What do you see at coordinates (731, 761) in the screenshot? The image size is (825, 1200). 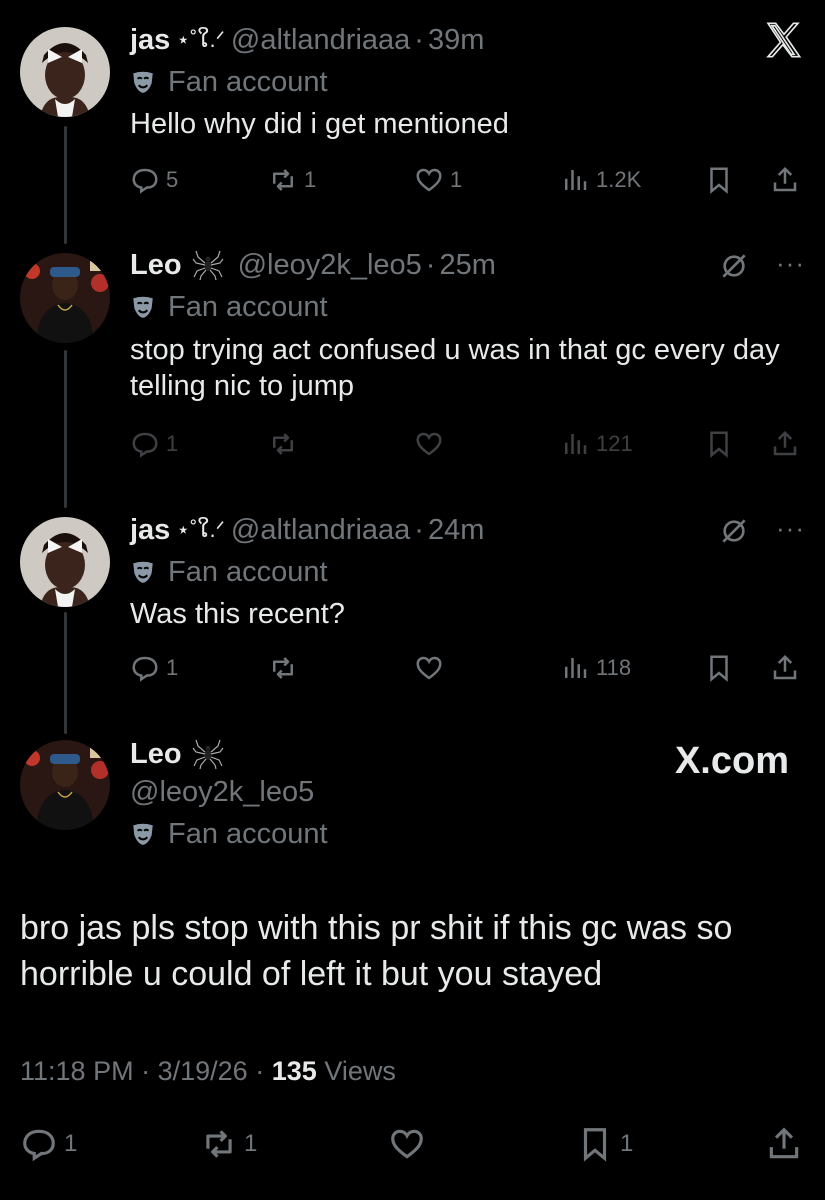 I see `xcom-watermark: X.com` at bounding box center [731, 761].